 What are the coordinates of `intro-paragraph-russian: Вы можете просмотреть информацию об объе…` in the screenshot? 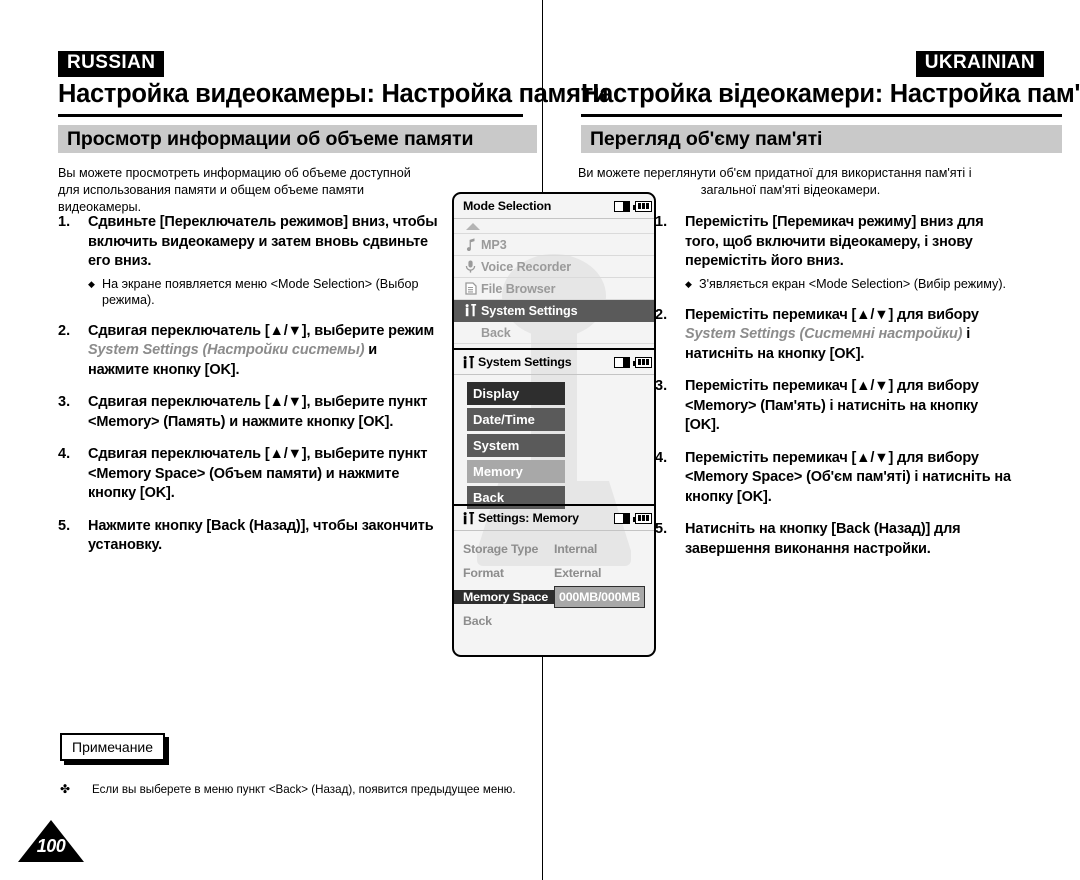 It's located at (234, 190).